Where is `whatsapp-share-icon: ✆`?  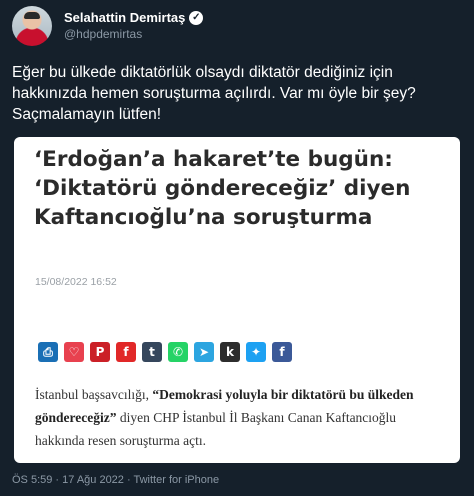
whatsapp-share-icon: ✆ is located at coordinates (178, 352).